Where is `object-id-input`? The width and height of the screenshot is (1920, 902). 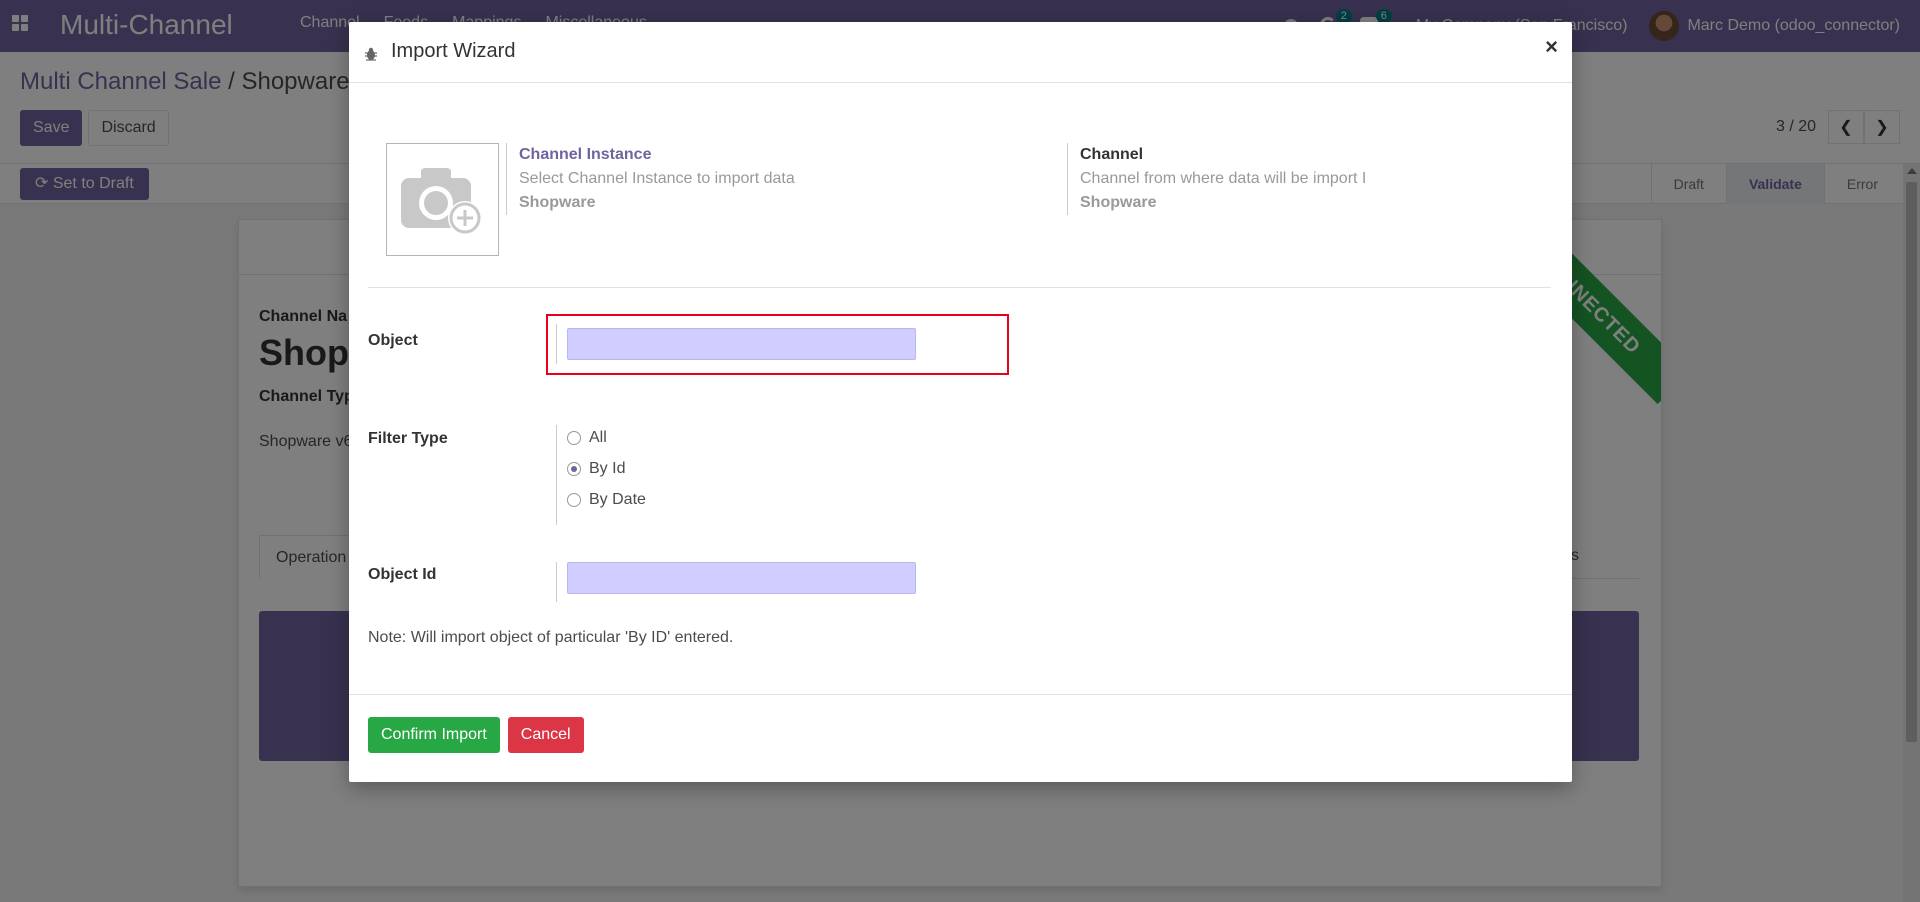
object-id-input is located at coordinates (741, 578).